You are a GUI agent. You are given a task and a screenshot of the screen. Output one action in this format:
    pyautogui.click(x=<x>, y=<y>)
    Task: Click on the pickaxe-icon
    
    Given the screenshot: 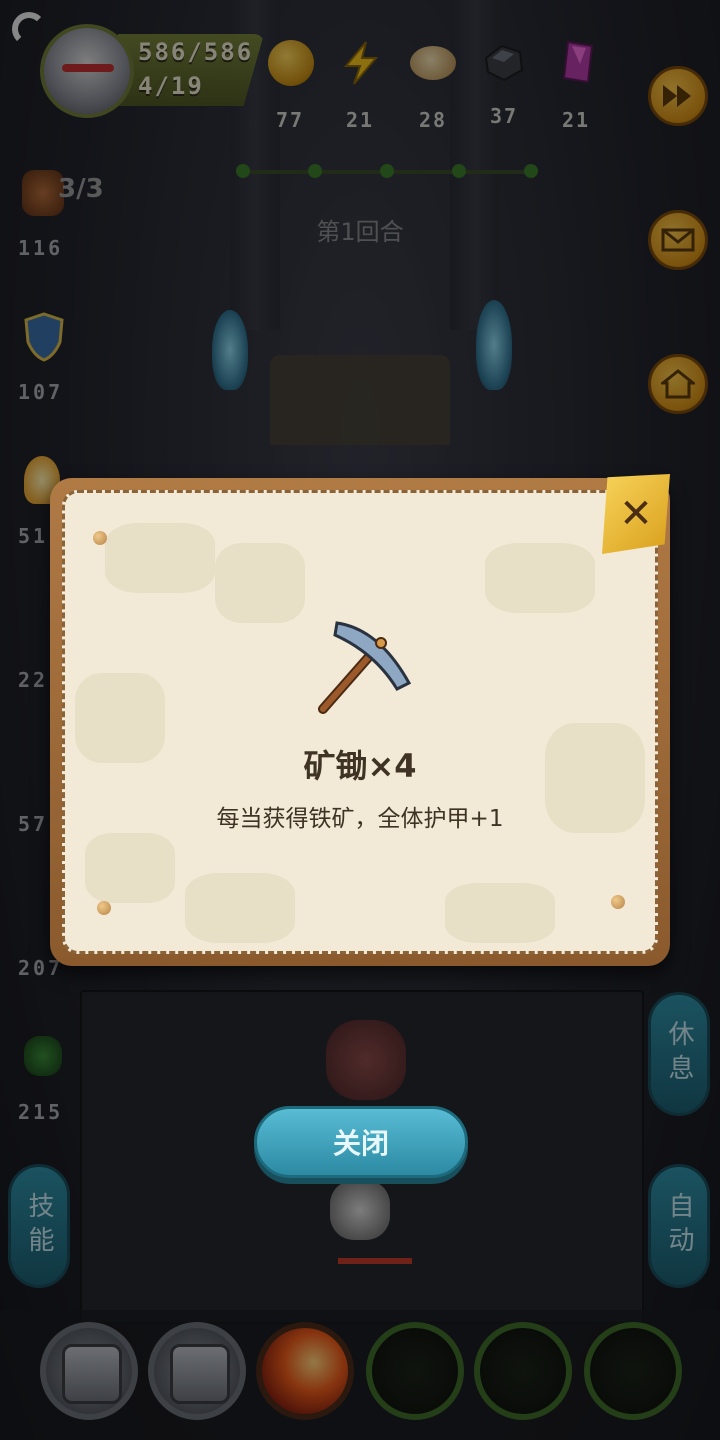 What is the action you would take?
    pyautogui.click(x=364, y=670)
    